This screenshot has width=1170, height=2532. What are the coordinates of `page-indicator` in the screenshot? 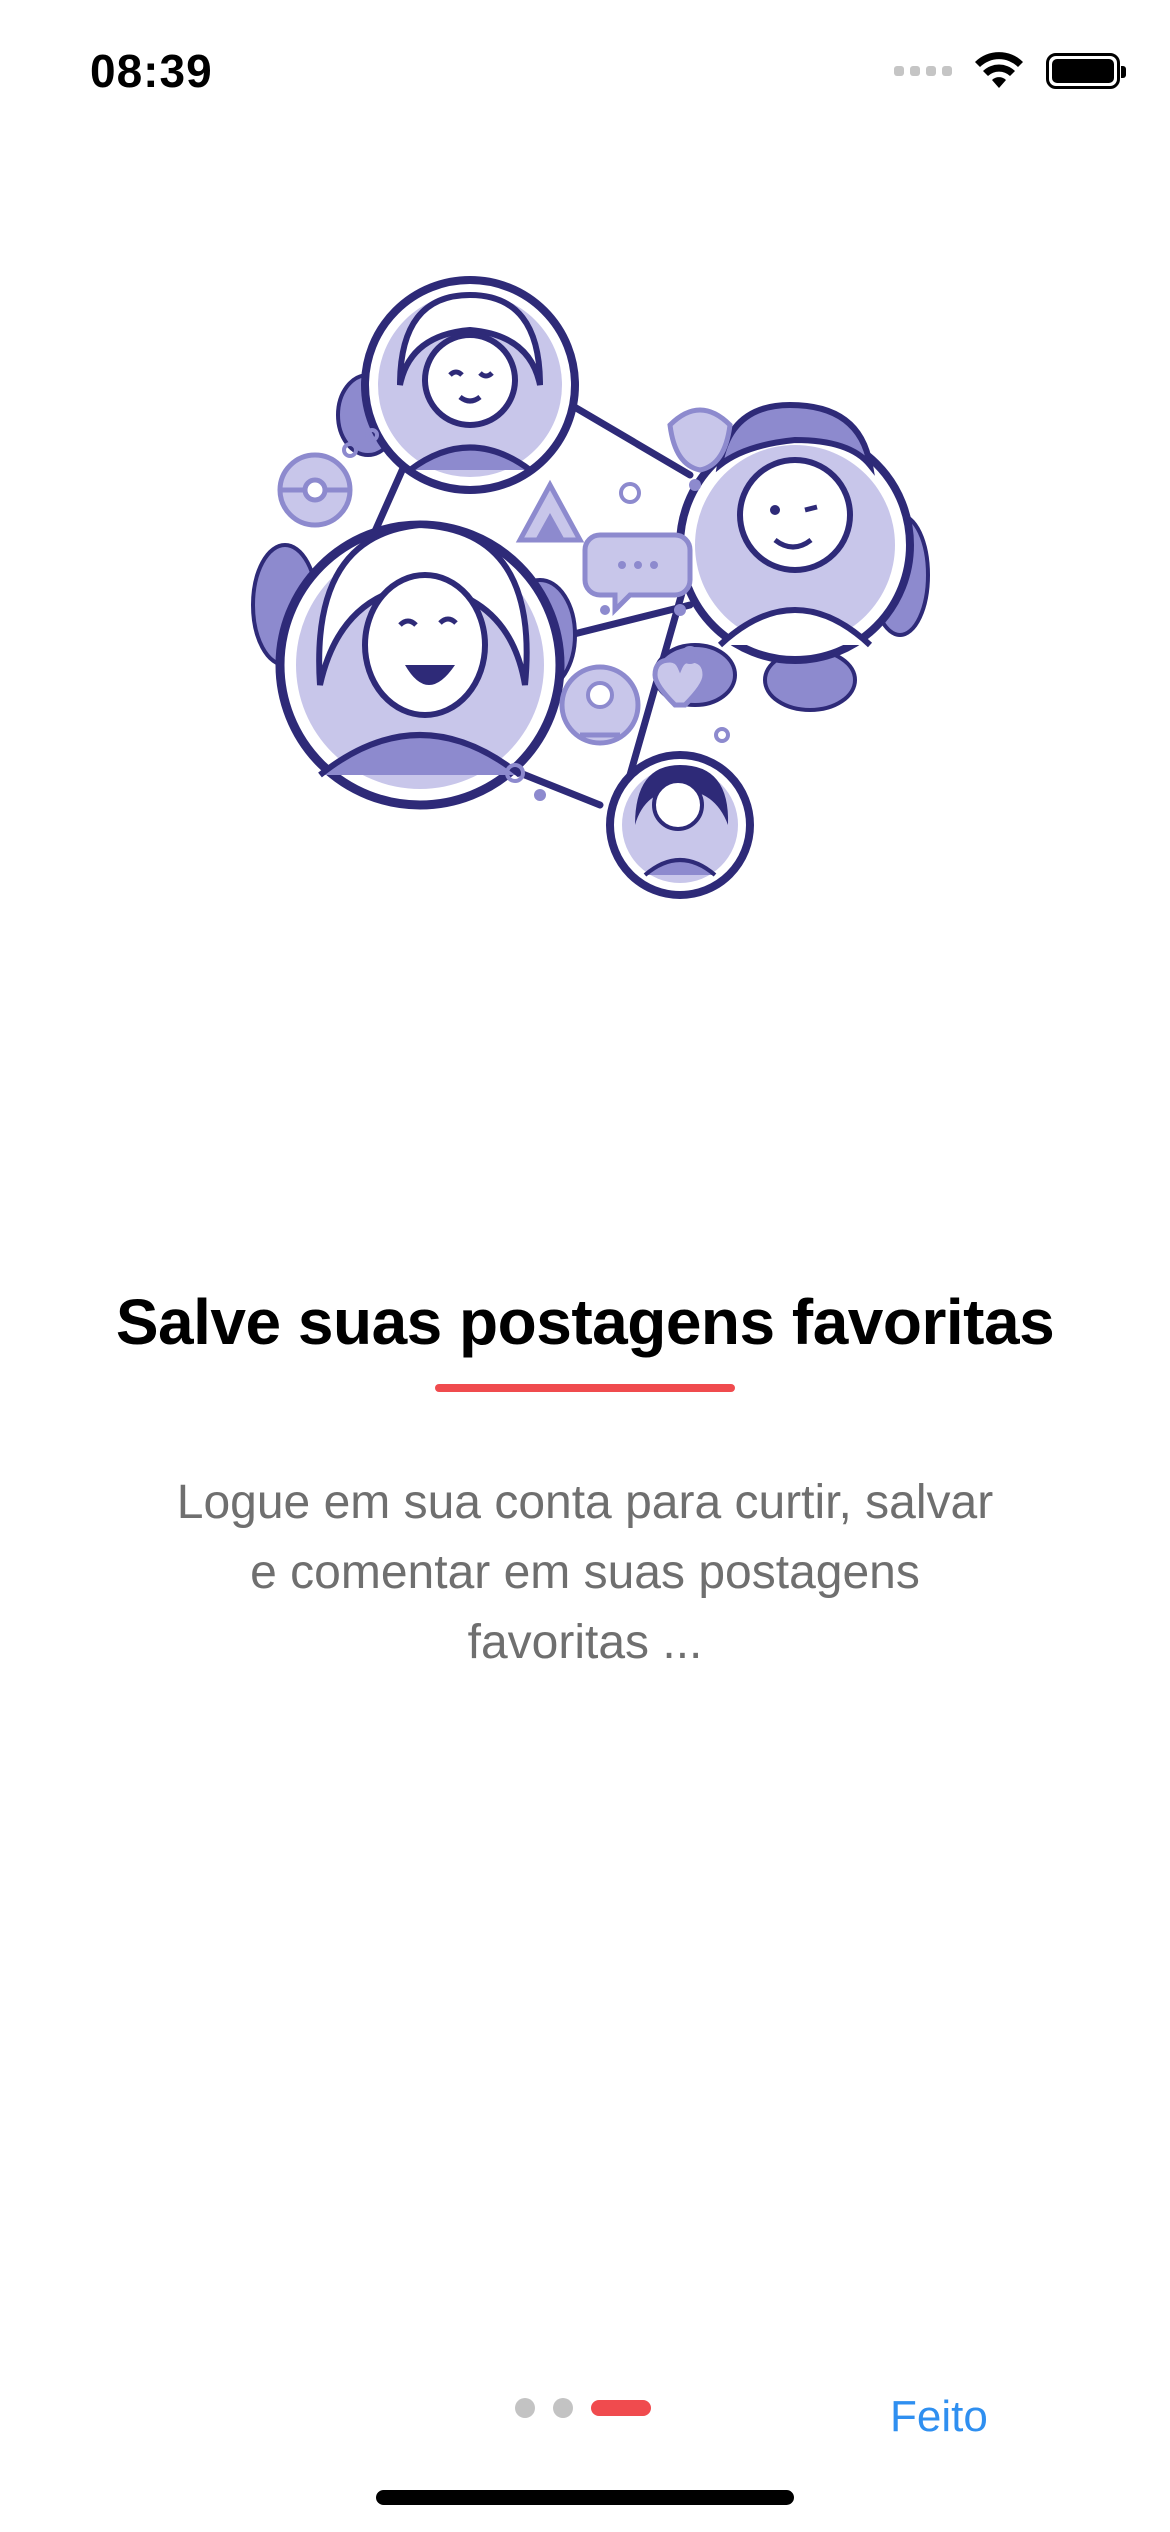 It's located at (583, 2408).